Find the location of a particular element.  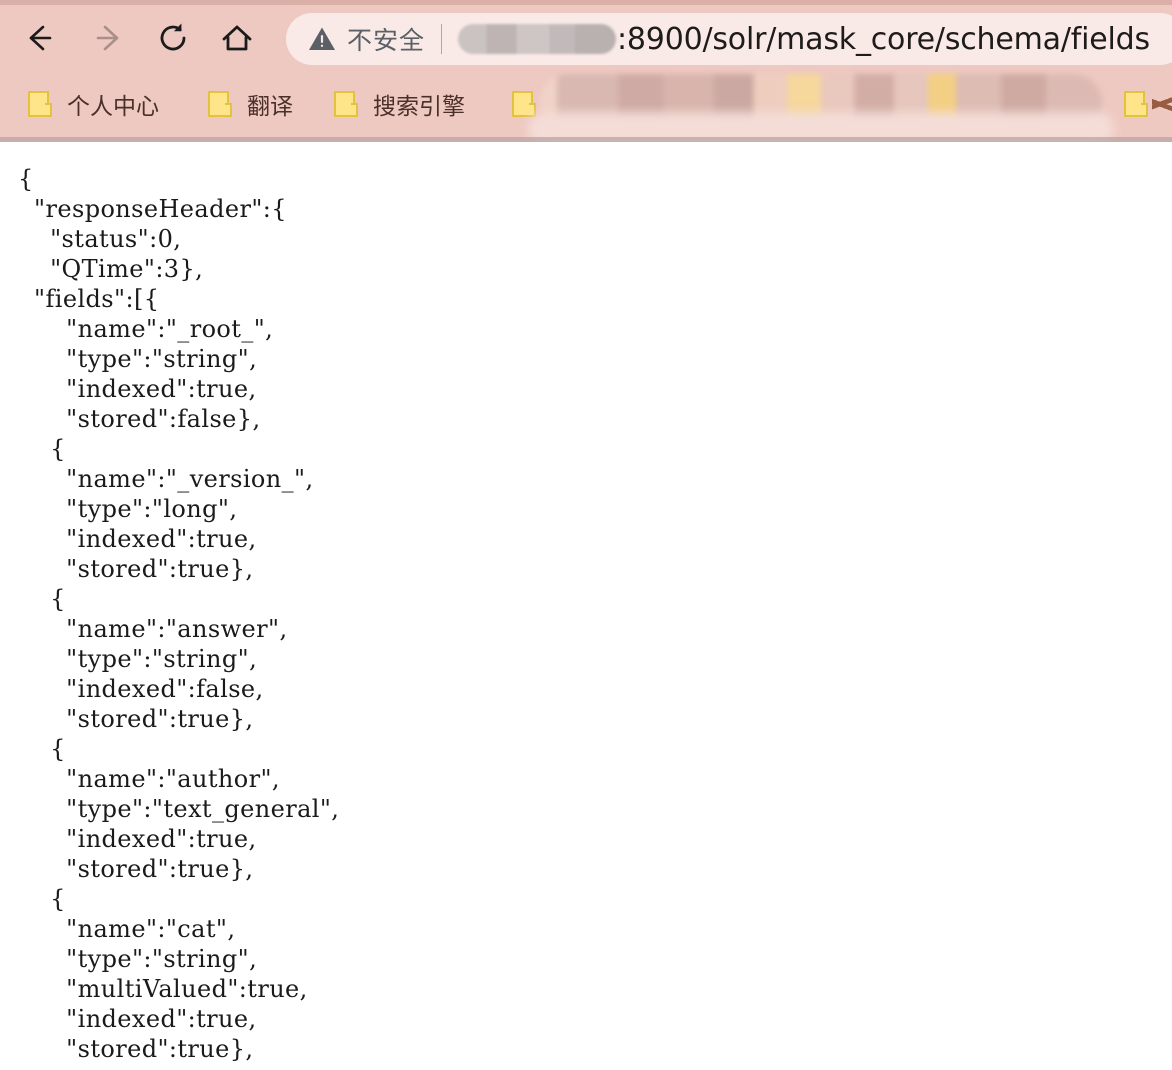

forward-button is located at coordinates (109, 38).